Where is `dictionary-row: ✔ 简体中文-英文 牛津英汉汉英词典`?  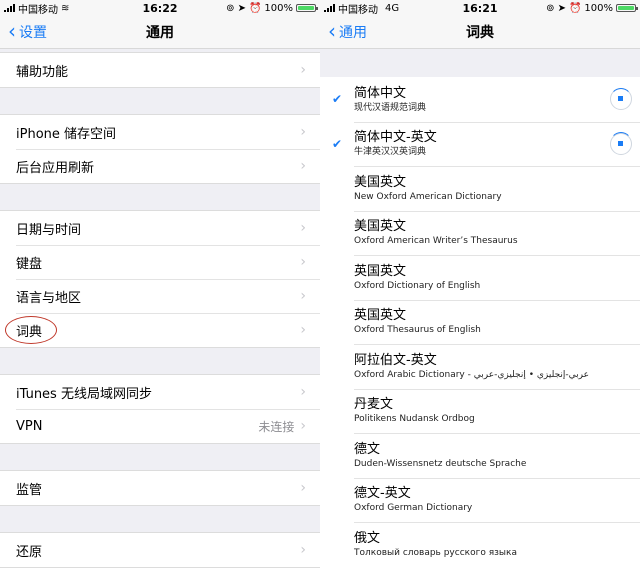
dictionary-row: ✔ 简体中文-英文 牛津英汉汉英词典 is located at coordinates (480, 144).